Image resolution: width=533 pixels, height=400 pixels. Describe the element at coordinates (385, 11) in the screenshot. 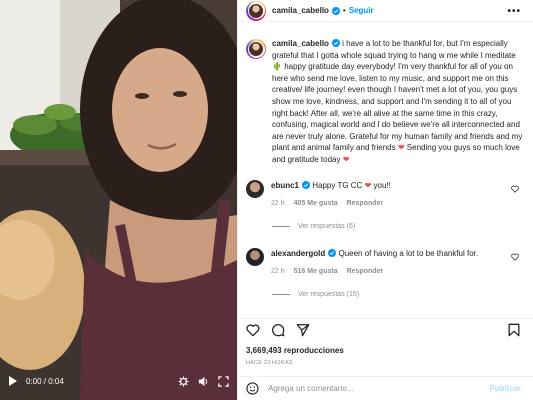

I see `post-header: camila_cabello • Seguir •••` at that location.